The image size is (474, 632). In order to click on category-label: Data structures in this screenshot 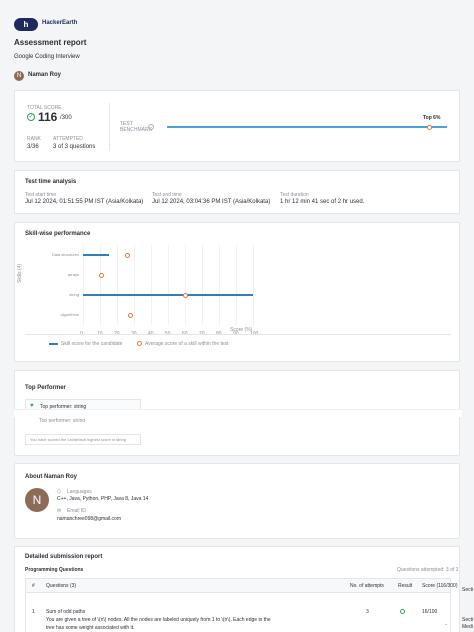, I will do `click(65, 254)`.